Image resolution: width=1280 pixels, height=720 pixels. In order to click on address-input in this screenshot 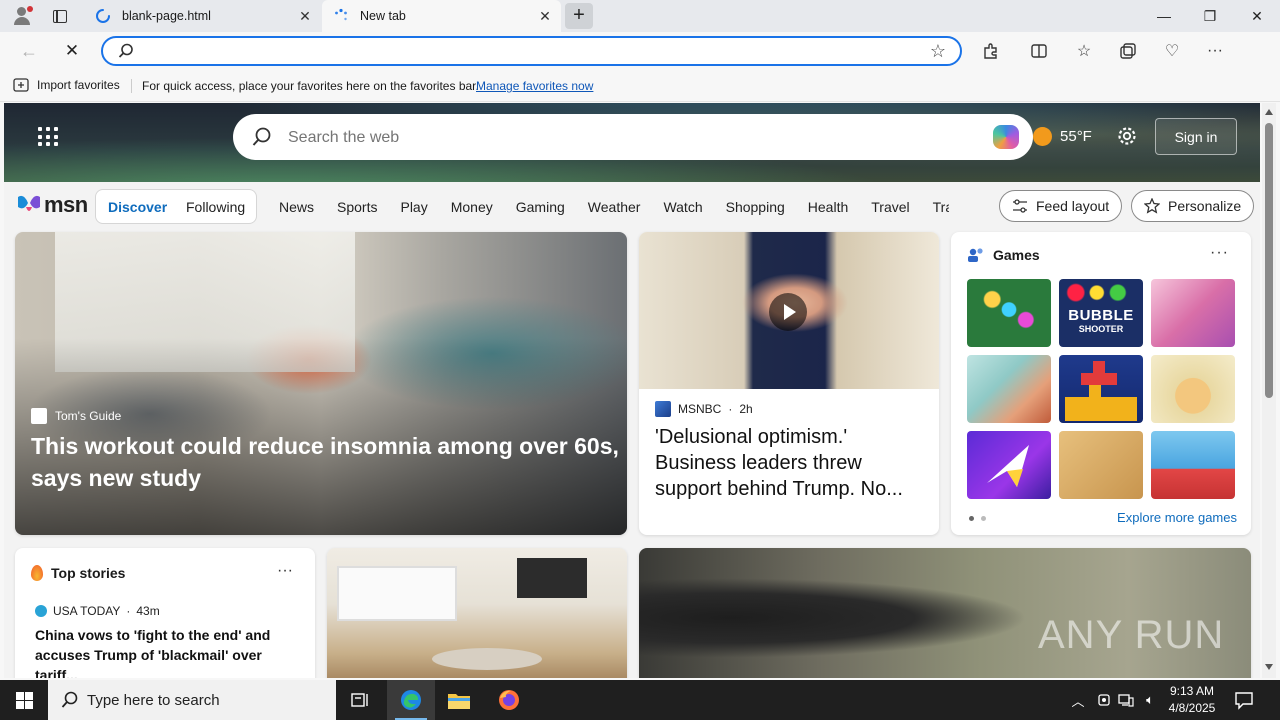, I will do `click(521, 51)`.